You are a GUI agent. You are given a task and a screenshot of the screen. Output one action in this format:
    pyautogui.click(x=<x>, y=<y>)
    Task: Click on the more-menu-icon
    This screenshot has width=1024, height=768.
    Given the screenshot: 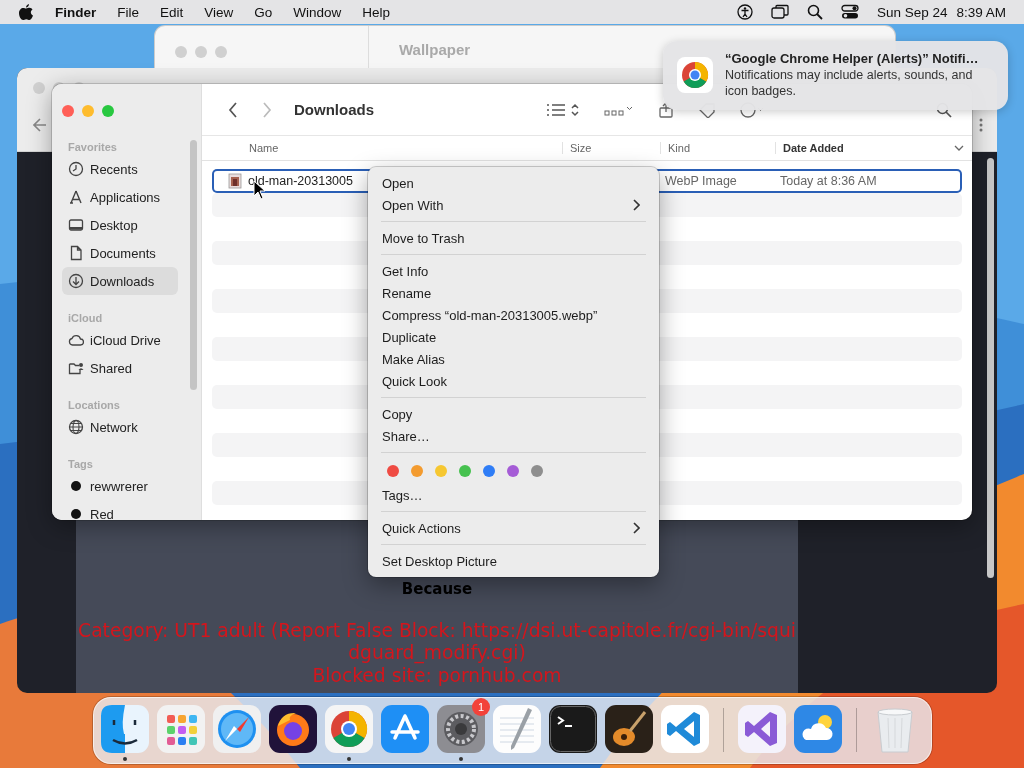 What is the action you would take?
    pyautogui.click(x=981, y=125)
    